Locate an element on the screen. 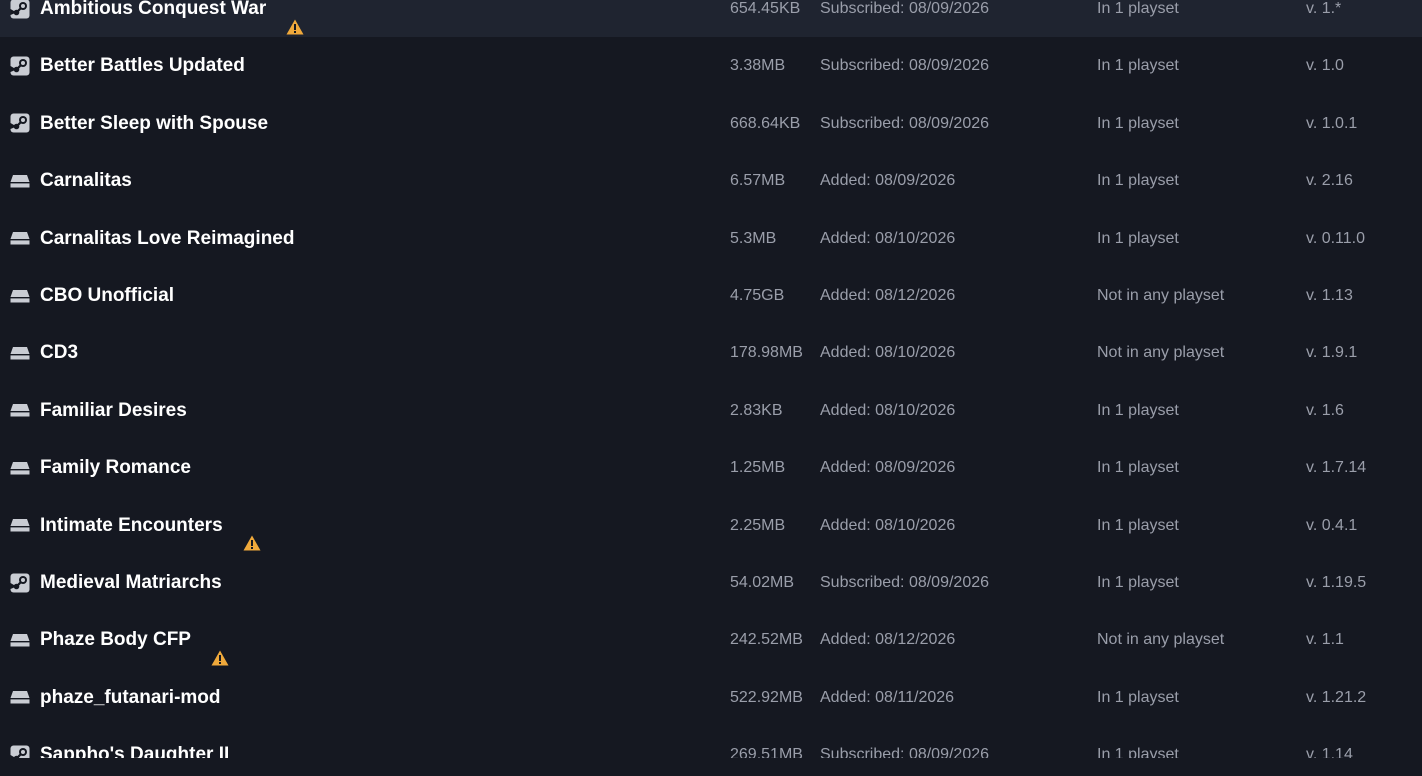 This screenshot has width=1422, height=776. mod-name-text: CD3 is located at coordinates (59, 353).